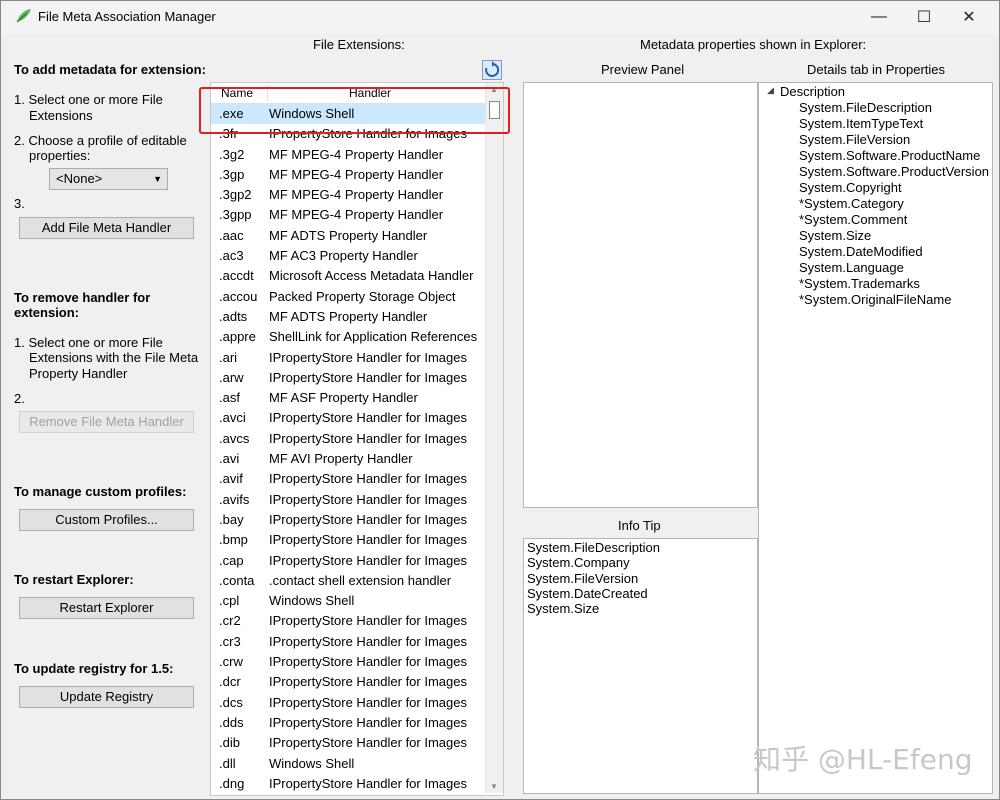 This screenshot has height=800, width=1000. What do you see at coordinates (770, 90) in the screenshot?
I see `tree-expand-icon: ◢` at bounding box center [770, 90].